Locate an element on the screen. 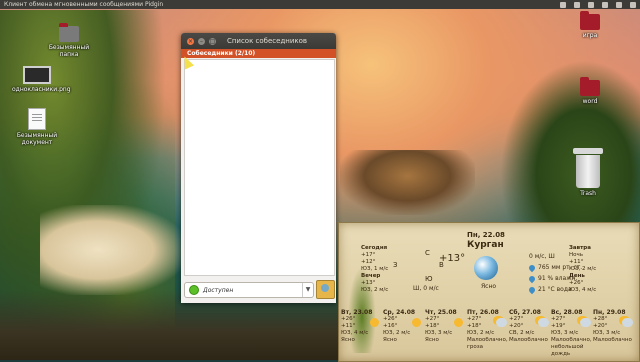  desktop-icon-label: word is located at coordinates (590, 101).